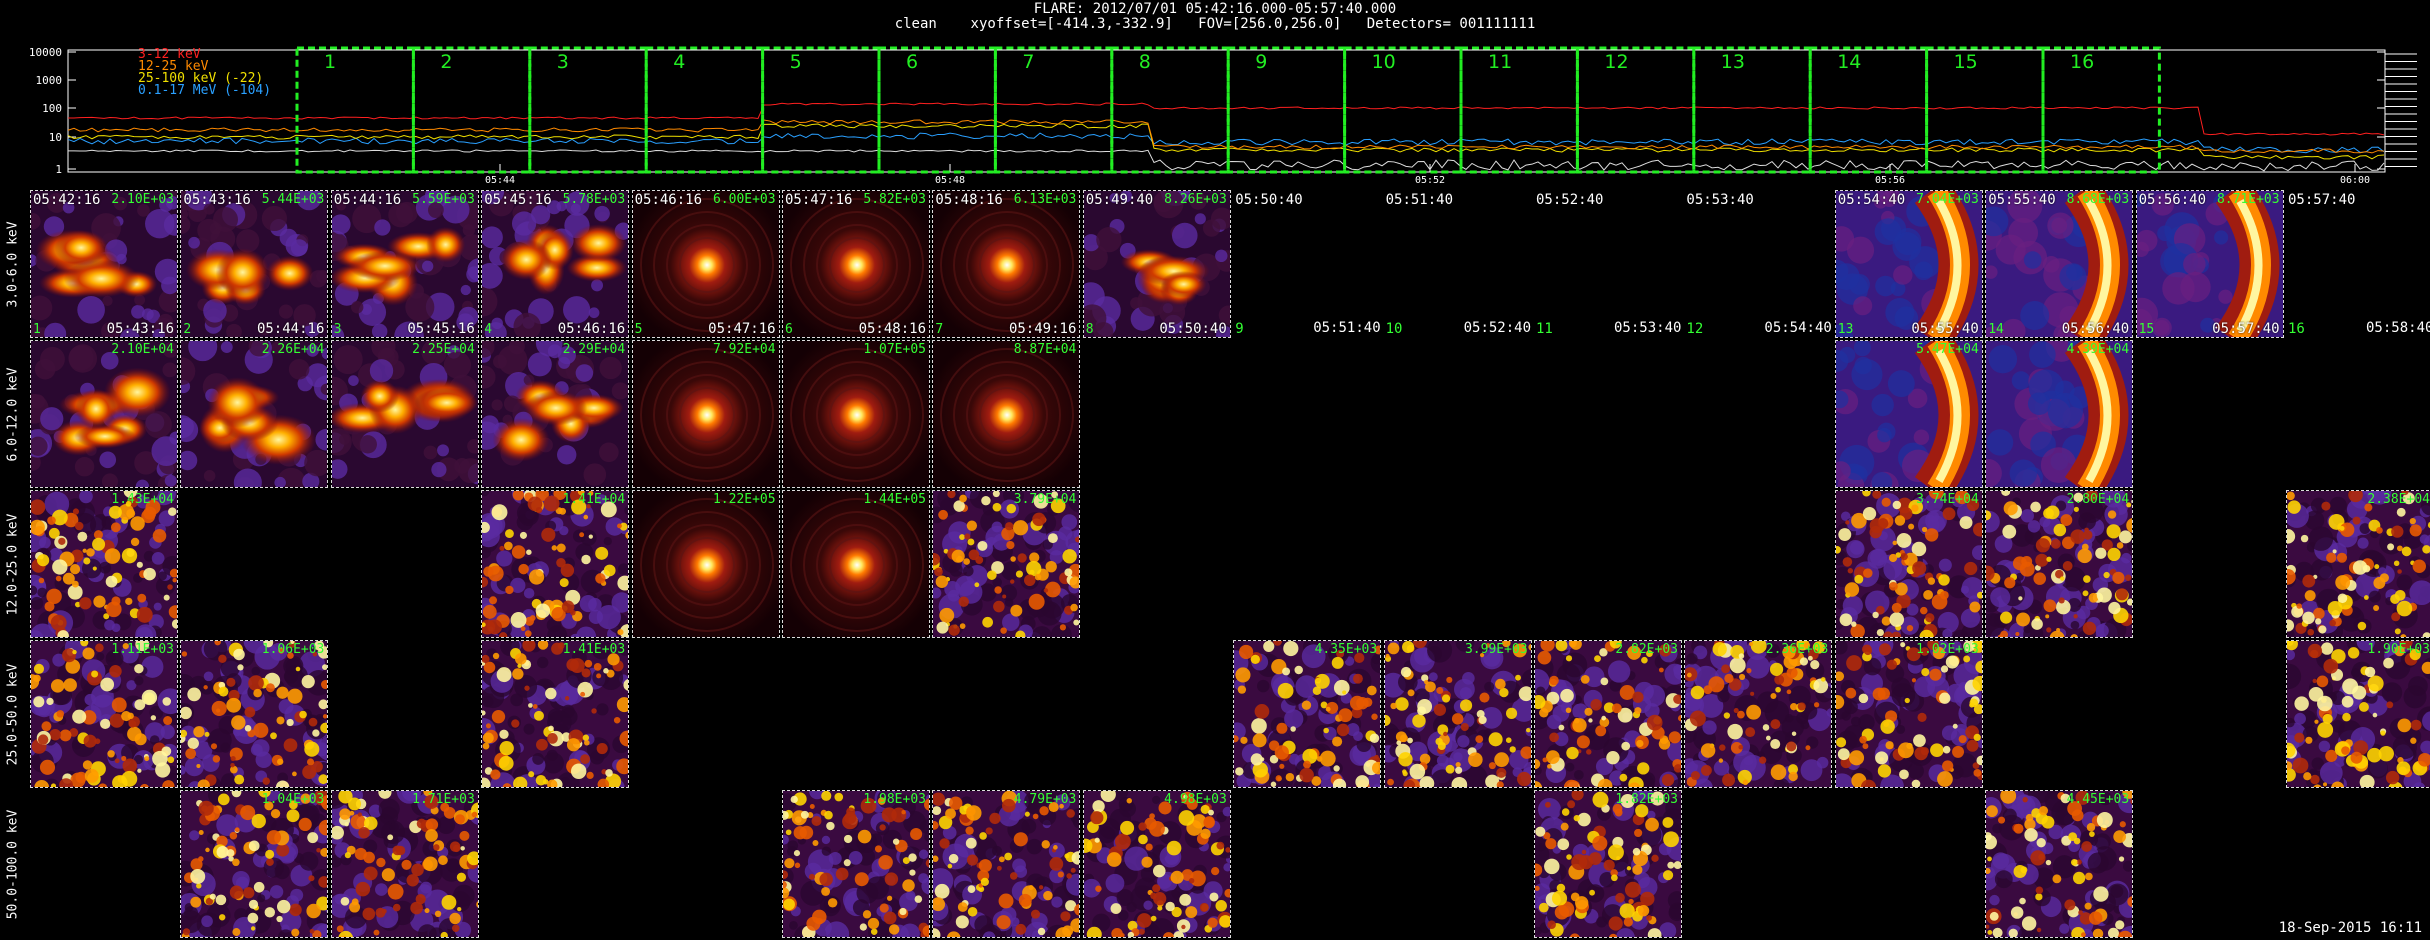 The height and width of the screenshot is (940, 2430). Describe the element at coordinates (2095, 329) in the screenshot. I see `image-end-time: 05:56:40` at that location.